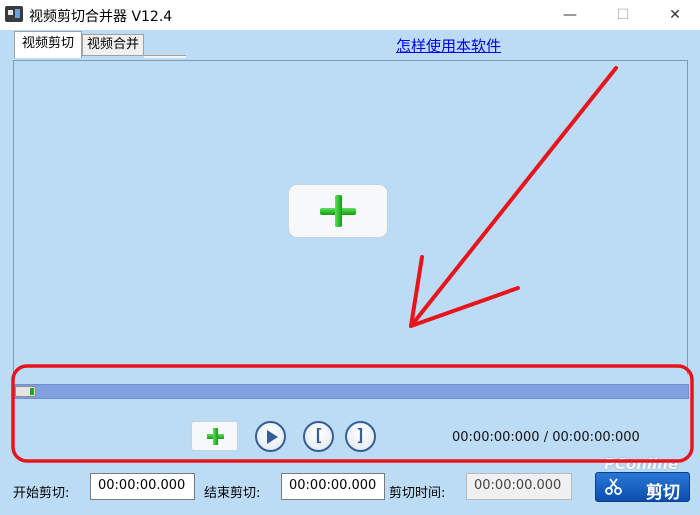  Describe the element at coordinates (642, 487) in the screenshot. I see `cut-button: 剪切` at that location.